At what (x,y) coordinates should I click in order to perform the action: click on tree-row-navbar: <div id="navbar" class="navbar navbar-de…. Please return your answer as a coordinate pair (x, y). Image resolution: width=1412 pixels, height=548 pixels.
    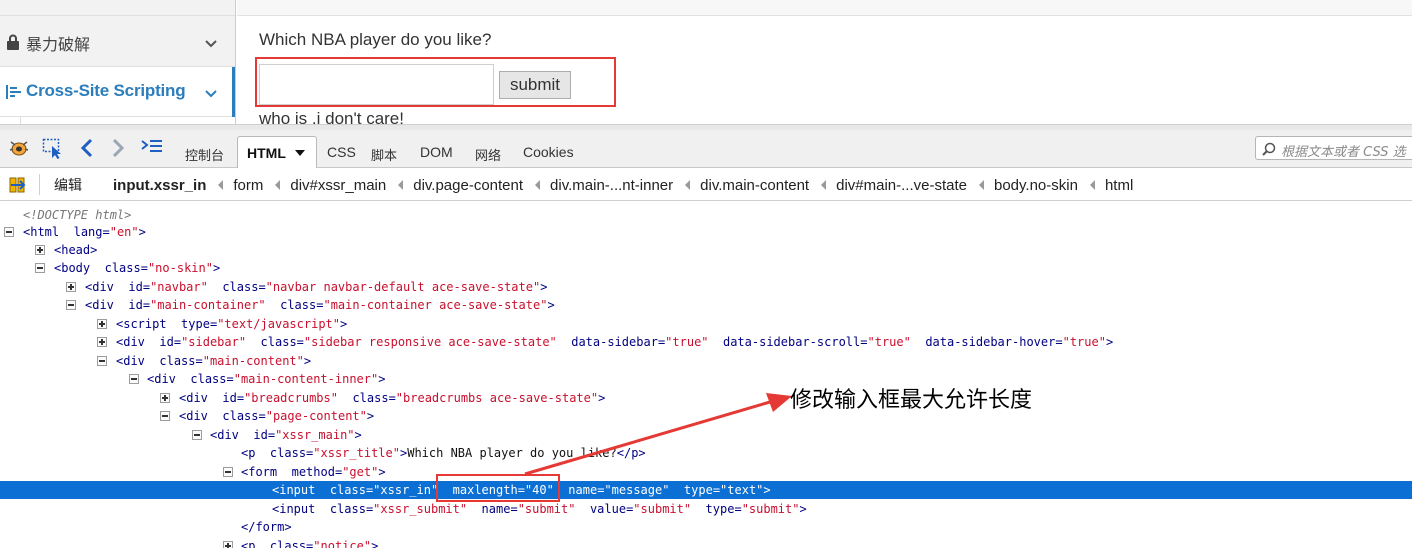
    Looking at the image, I should click on (706, 287).